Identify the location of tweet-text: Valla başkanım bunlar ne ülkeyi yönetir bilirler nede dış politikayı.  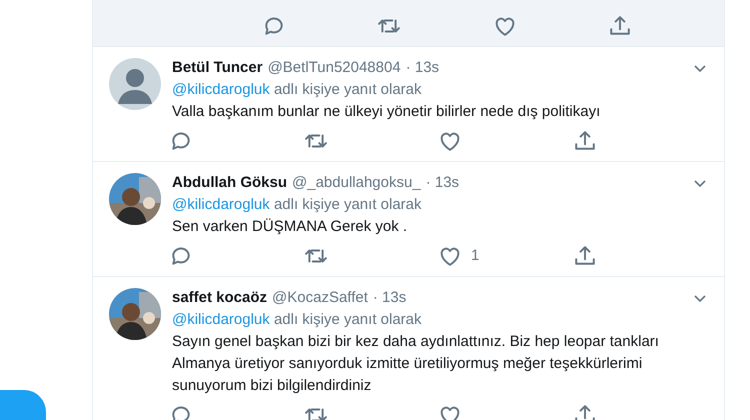
(387, 112).